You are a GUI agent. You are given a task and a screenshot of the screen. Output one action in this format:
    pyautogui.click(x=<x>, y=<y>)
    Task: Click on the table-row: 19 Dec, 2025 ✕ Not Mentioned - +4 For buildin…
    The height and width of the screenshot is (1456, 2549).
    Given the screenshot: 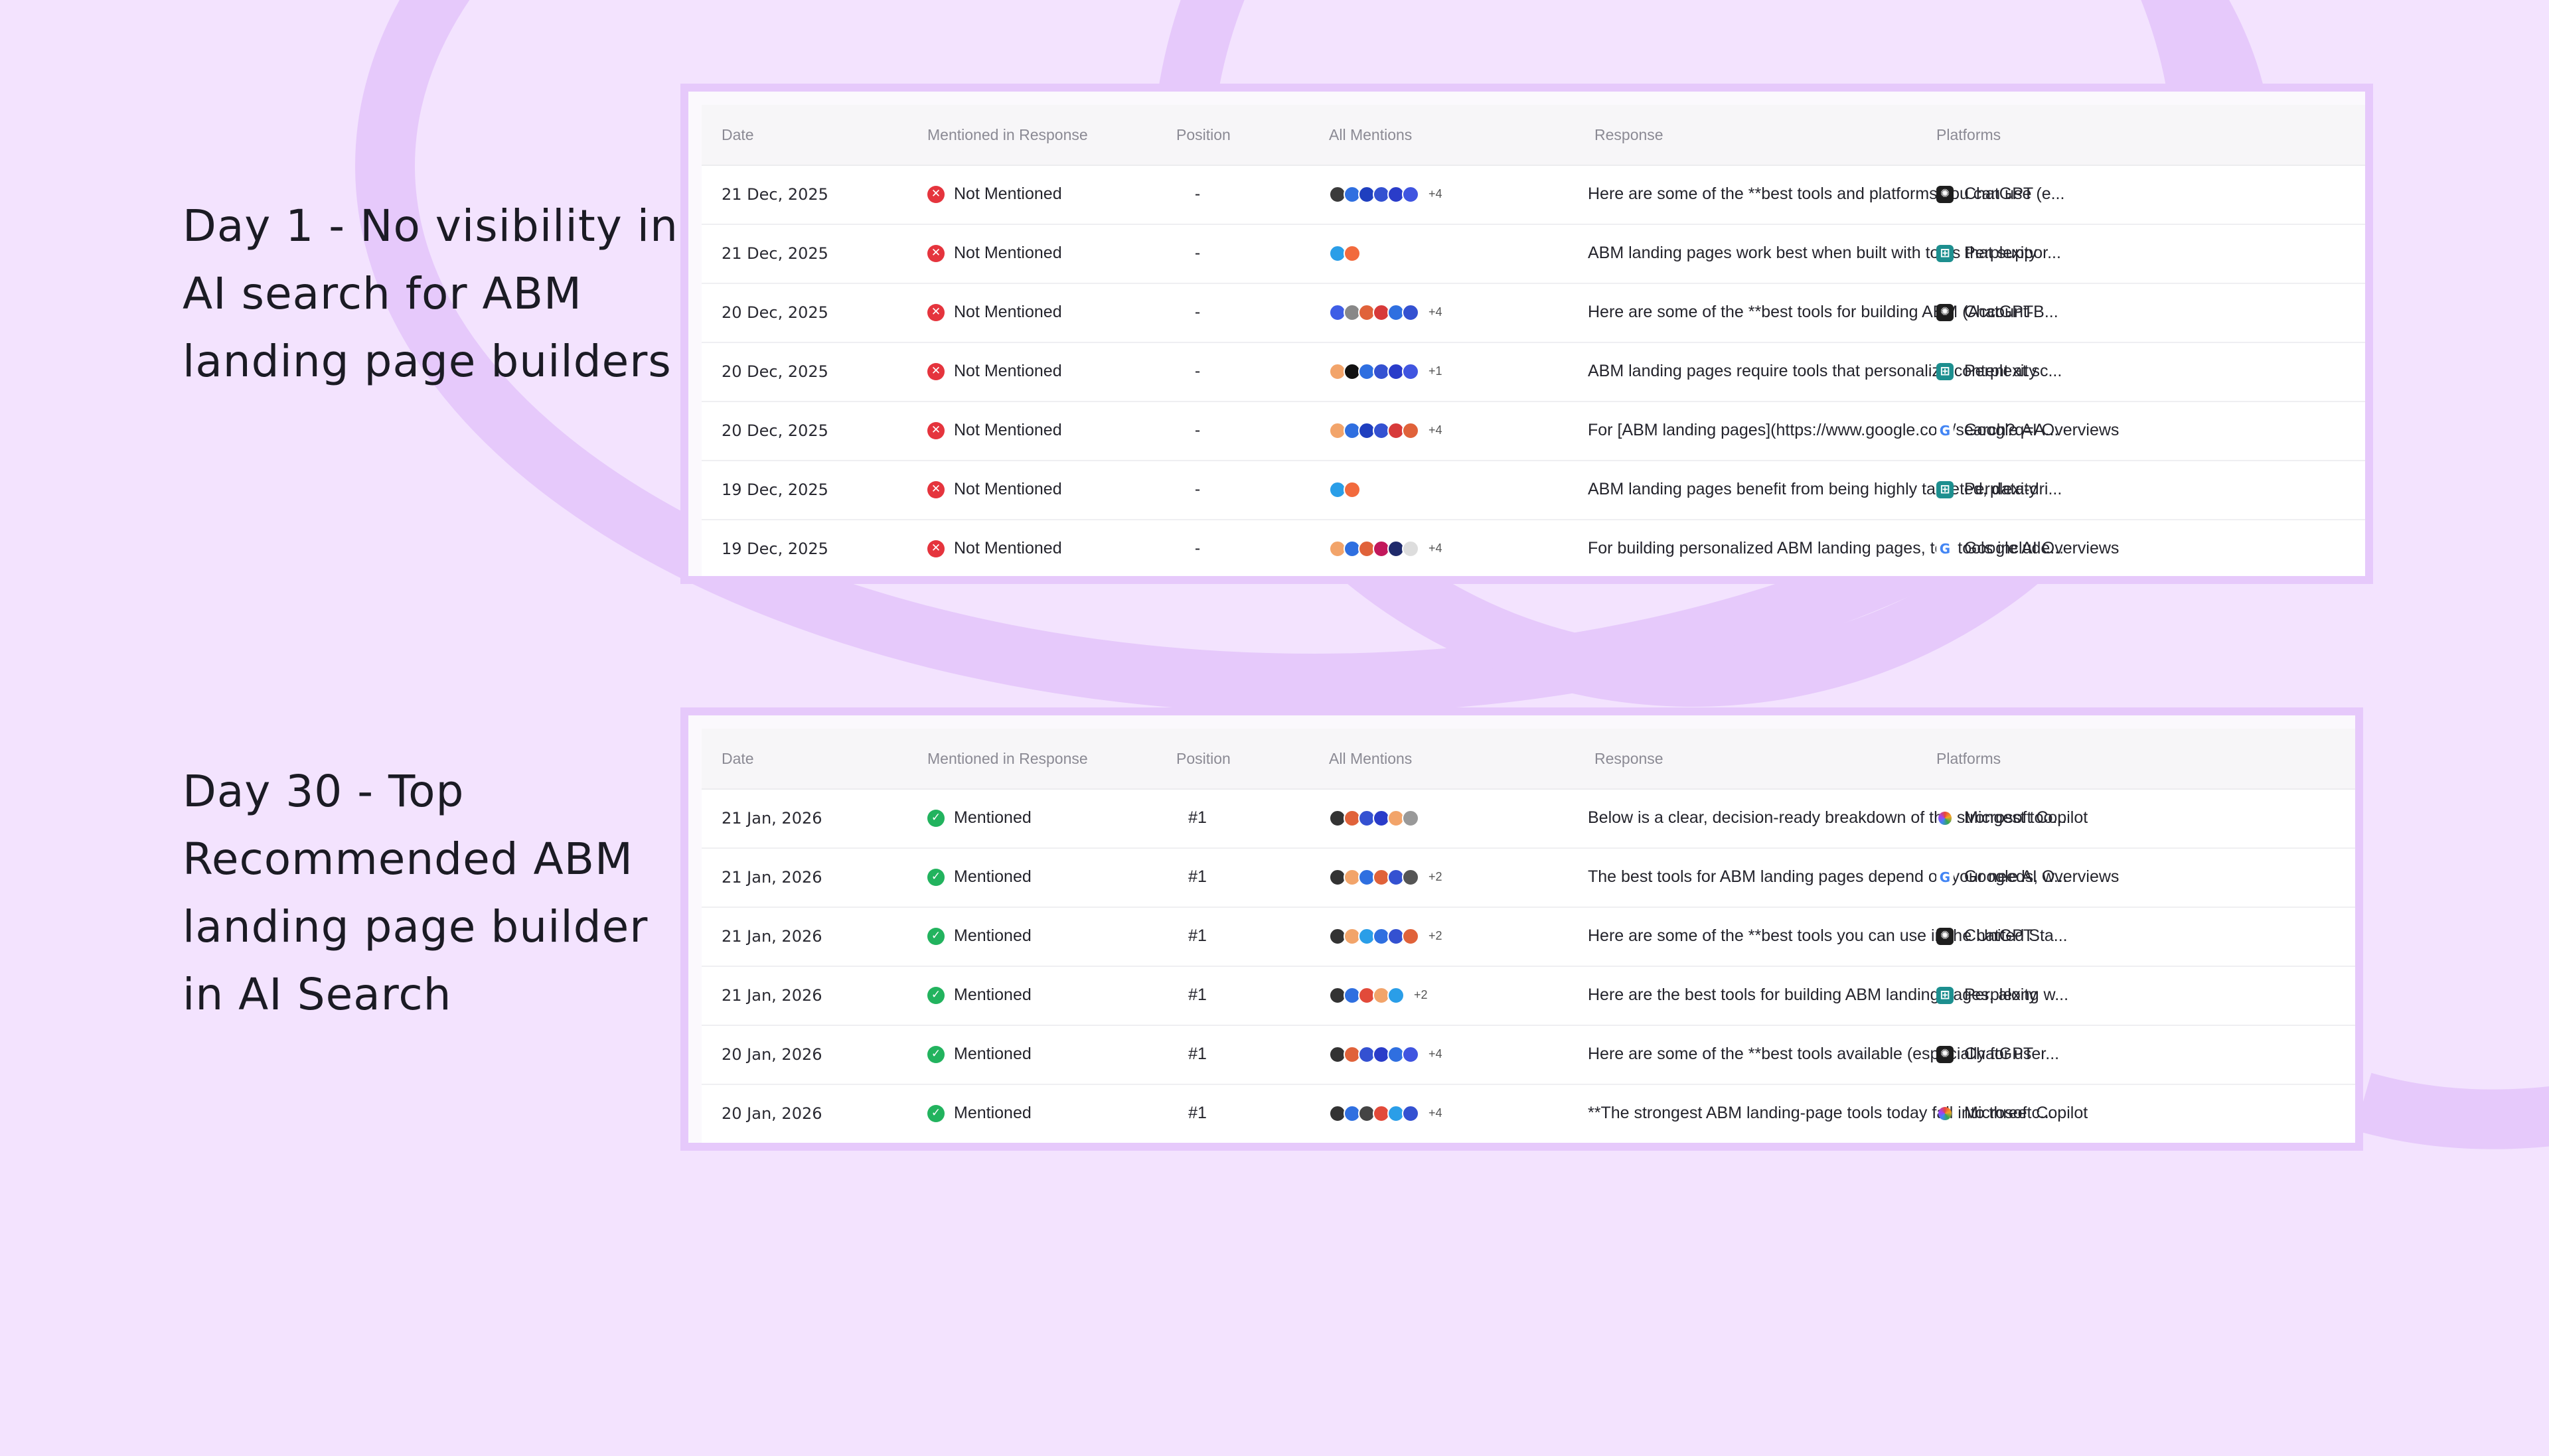 What is the action you would take?
    pyautogui.click(x=1533, y=547)
    